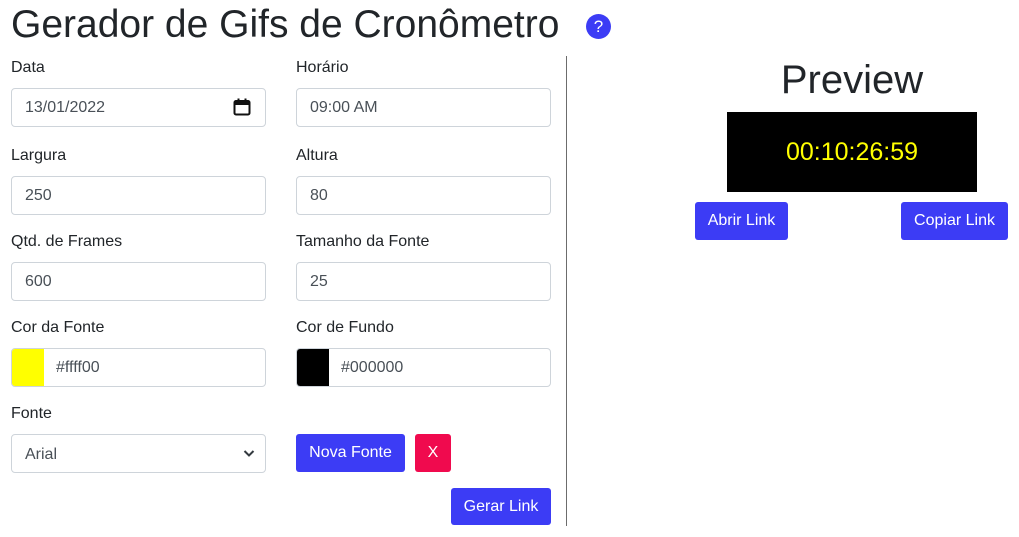 The width and height of the screenshot is (1019, 537). I want to click on horario-label: Horário, so click(322, 67).